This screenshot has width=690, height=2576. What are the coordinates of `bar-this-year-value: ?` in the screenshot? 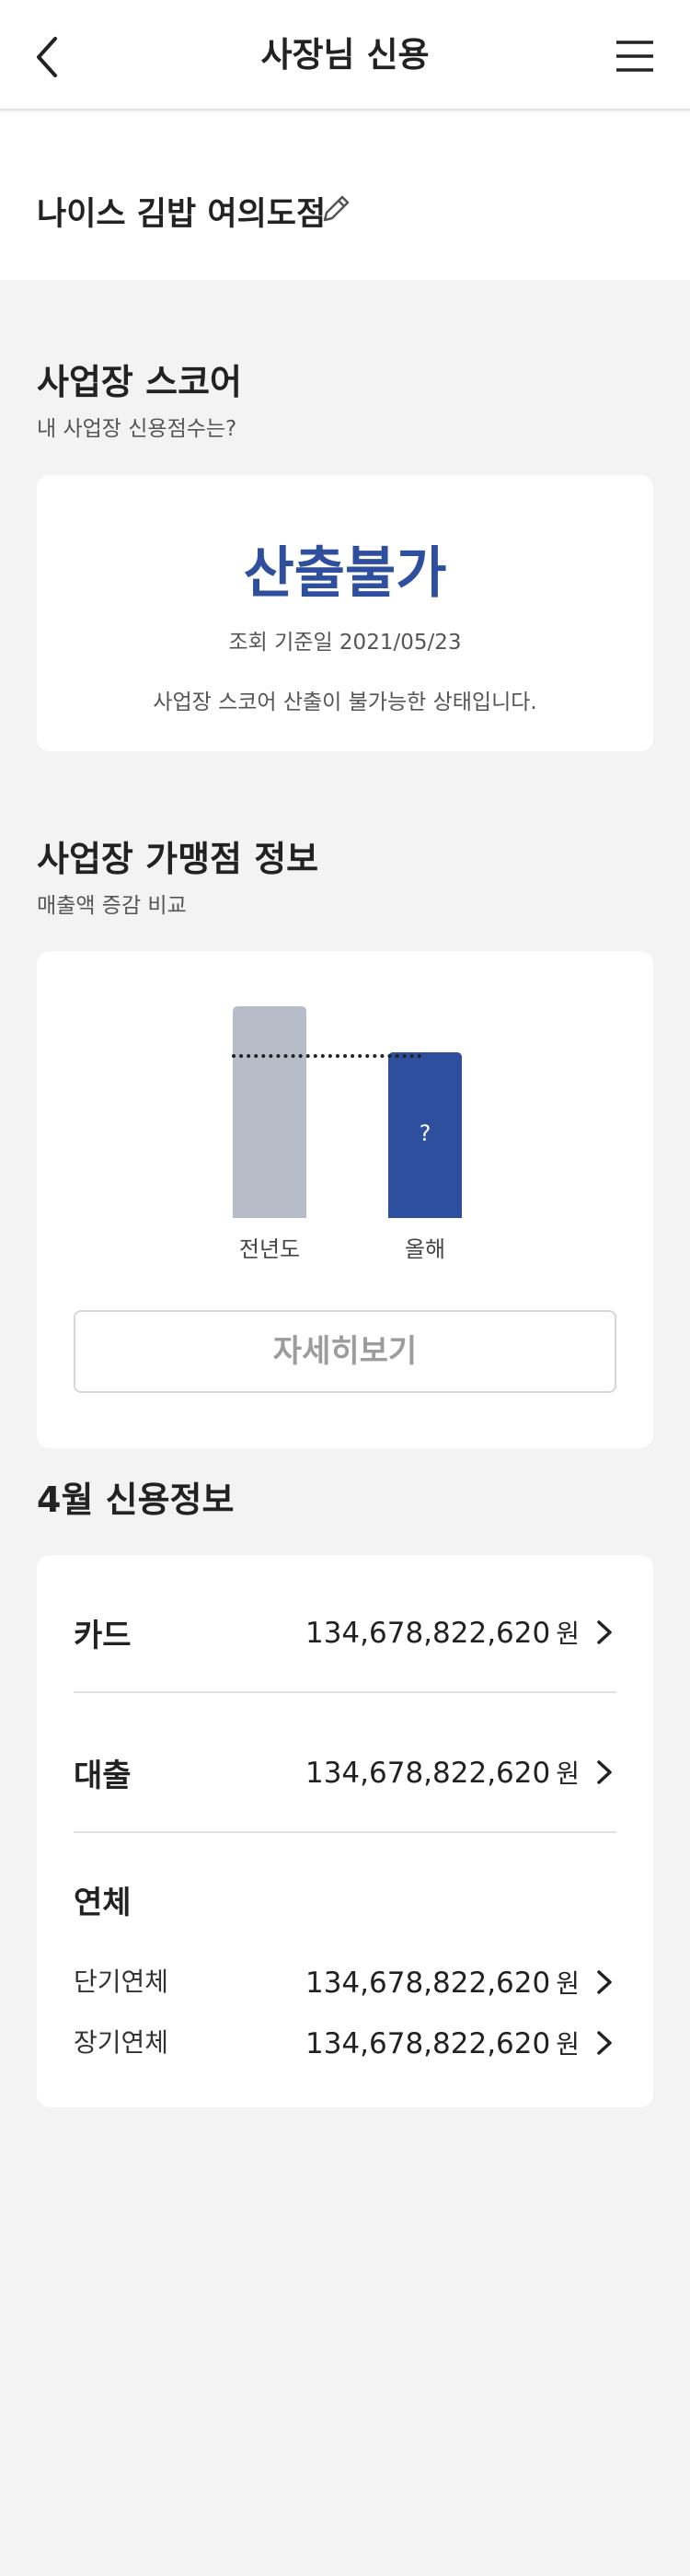 It's located at (425, 1133).